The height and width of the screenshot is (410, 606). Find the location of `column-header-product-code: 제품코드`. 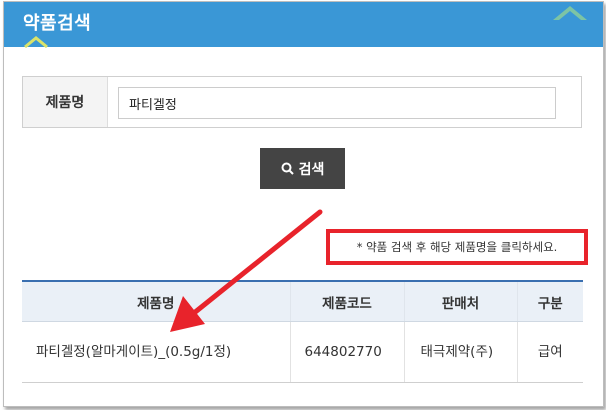

column-header-product-code: 제품코드 is located at coordinates (346, 301).